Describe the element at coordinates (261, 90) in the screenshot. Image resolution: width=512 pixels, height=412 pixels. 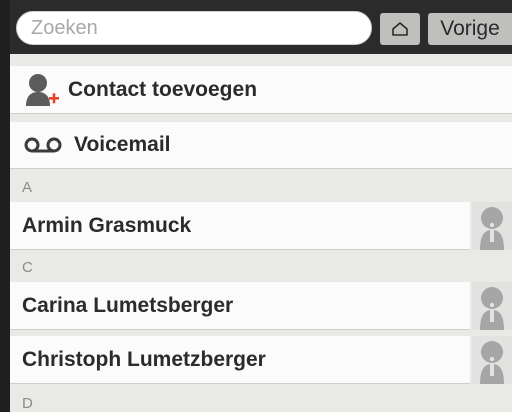
I see `add-contact-row: Contact toevoegen` at that location.